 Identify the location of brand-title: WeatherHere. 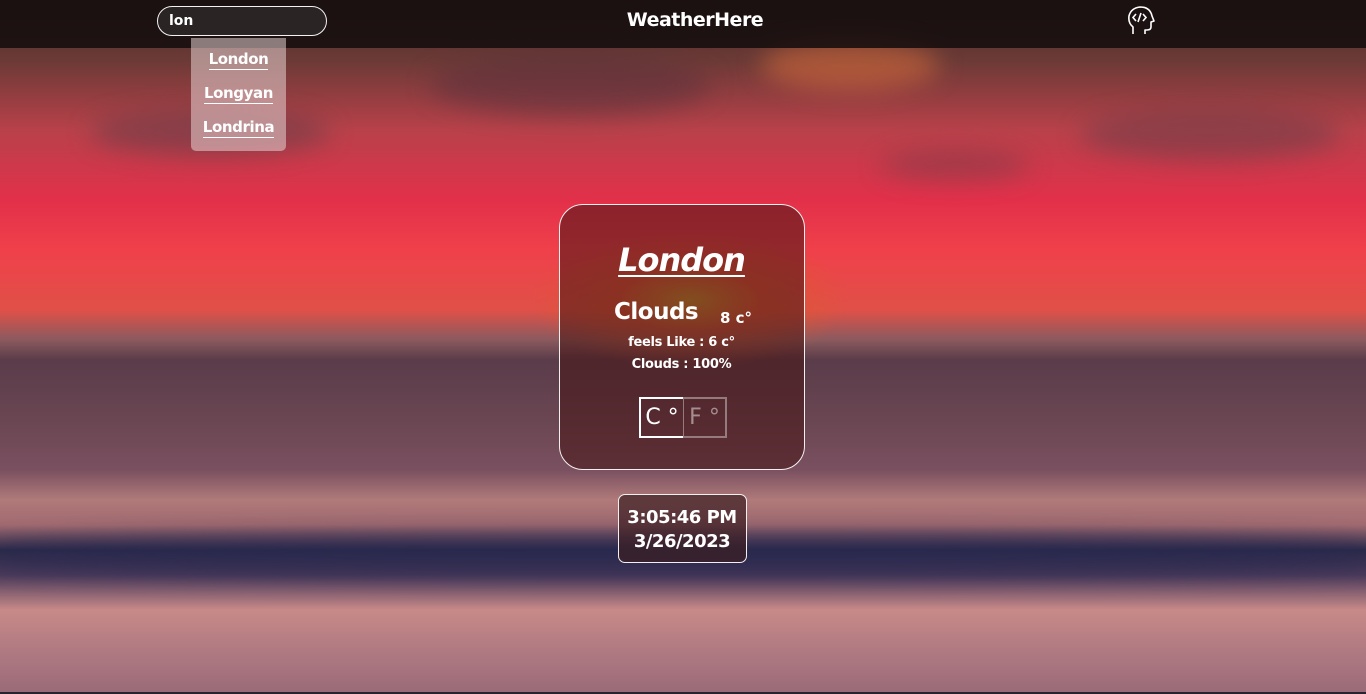
(695, 20).